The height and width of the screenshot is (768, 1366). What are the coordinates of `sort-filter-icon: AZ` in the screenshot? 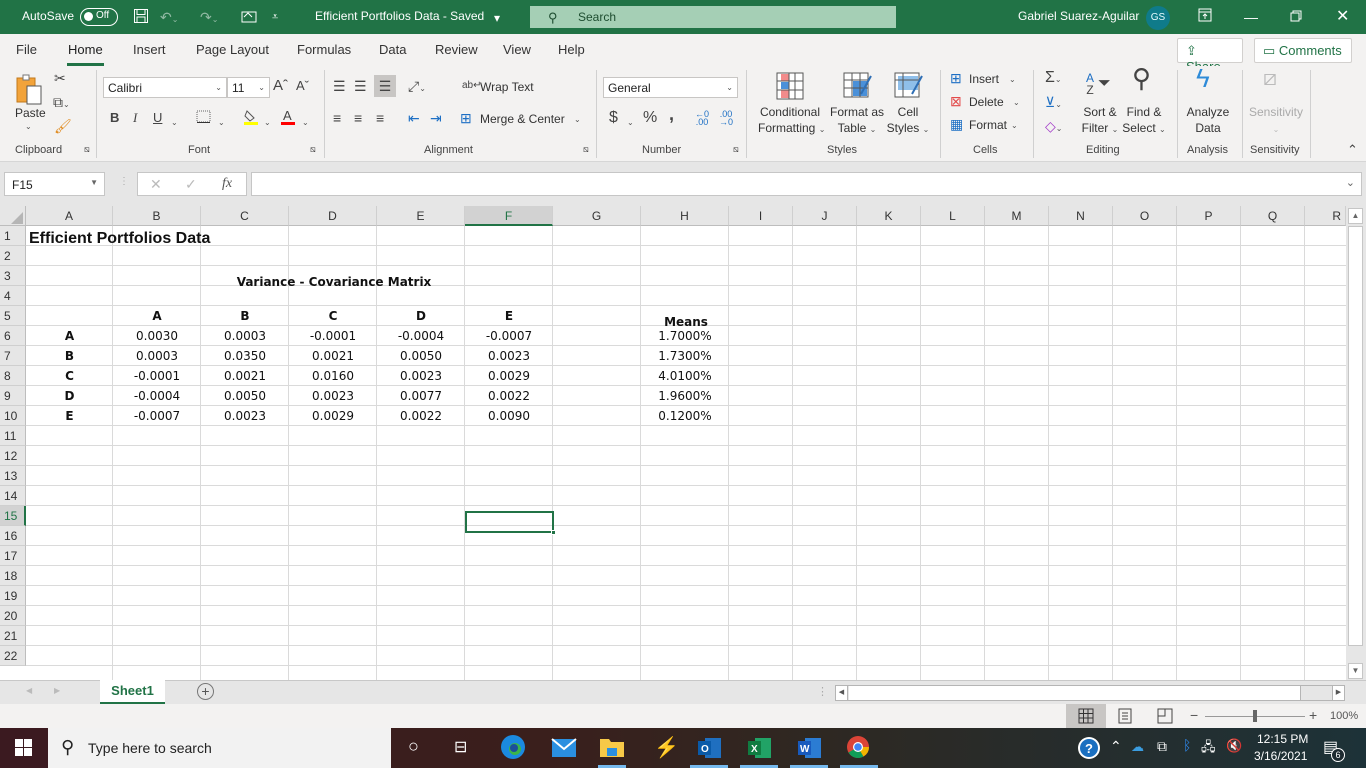 It's located at (1090, 84).